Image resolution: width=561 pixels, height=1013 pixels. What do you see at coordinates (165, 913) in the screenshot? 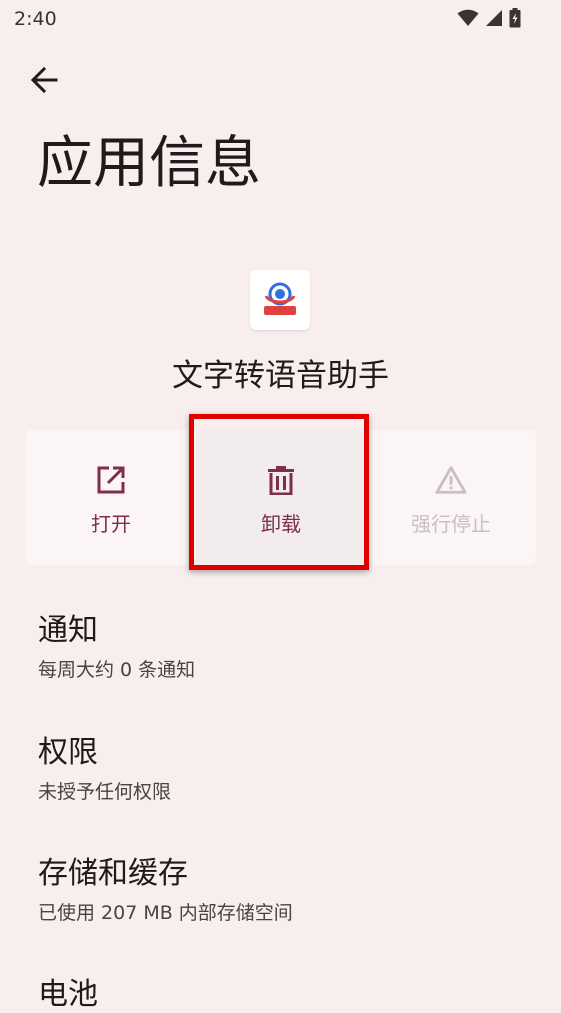
I see `item-summary: 已使用 207 MB 内部存储空间` at bounding box center [165, 913].